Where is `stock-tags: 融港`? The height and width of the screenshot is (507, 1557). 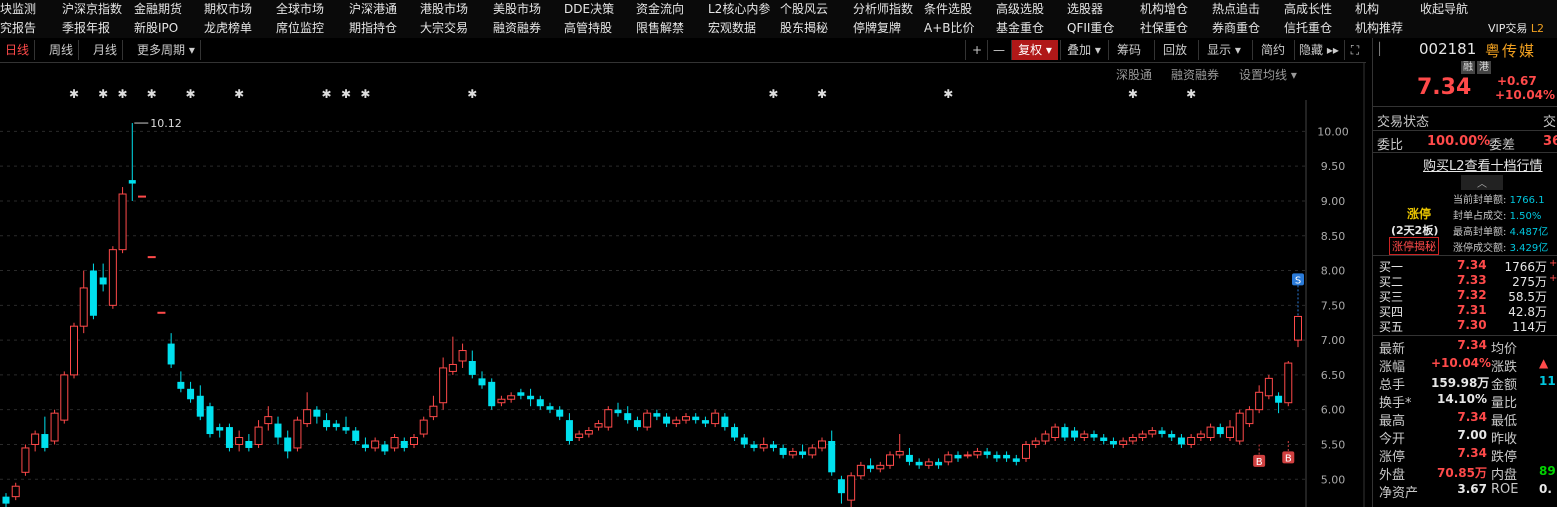 stock-tags: 融港 is located at coordinates (1477, 66).